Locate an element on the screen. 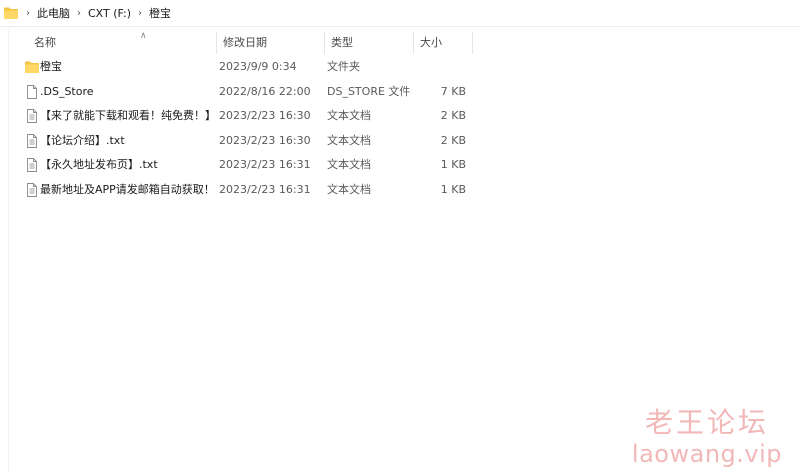 This screenshot has height=472, width=800. watermark: 老王论坛 laowang.vip is located at coordinates (707, 437).